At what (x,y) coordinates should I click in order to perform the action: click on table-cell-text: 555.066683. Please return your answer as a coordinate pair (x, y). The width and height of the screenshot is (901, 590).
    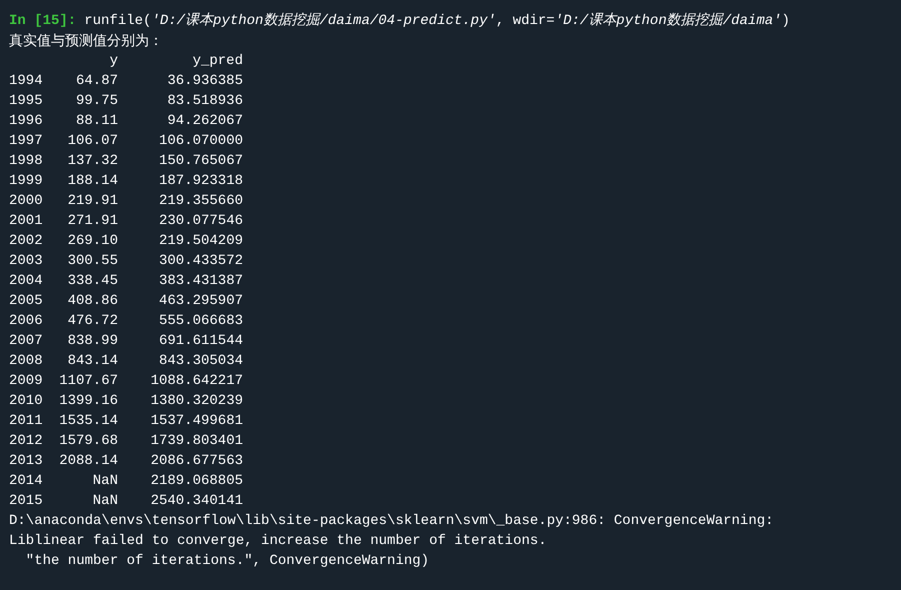
    Looking at the image, I should click on (200, 321).